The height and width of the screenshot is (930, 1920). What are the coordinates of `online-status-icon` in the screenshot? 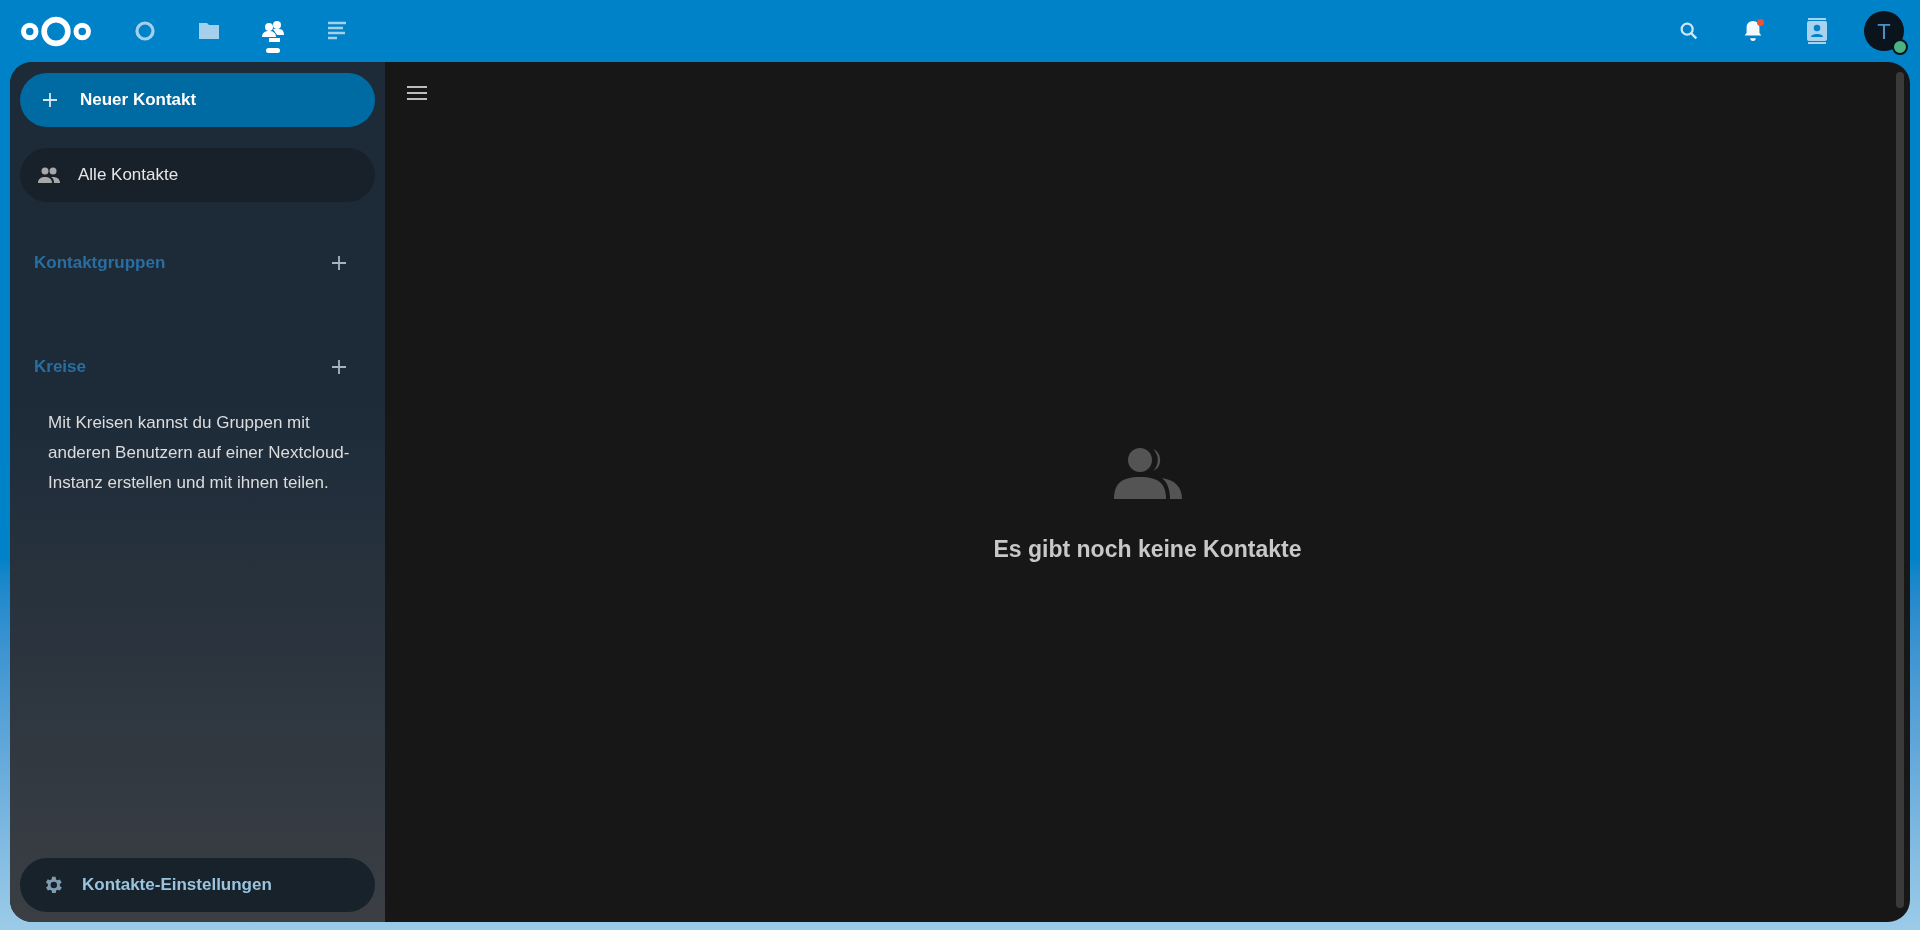 It's located at (1900, 47).